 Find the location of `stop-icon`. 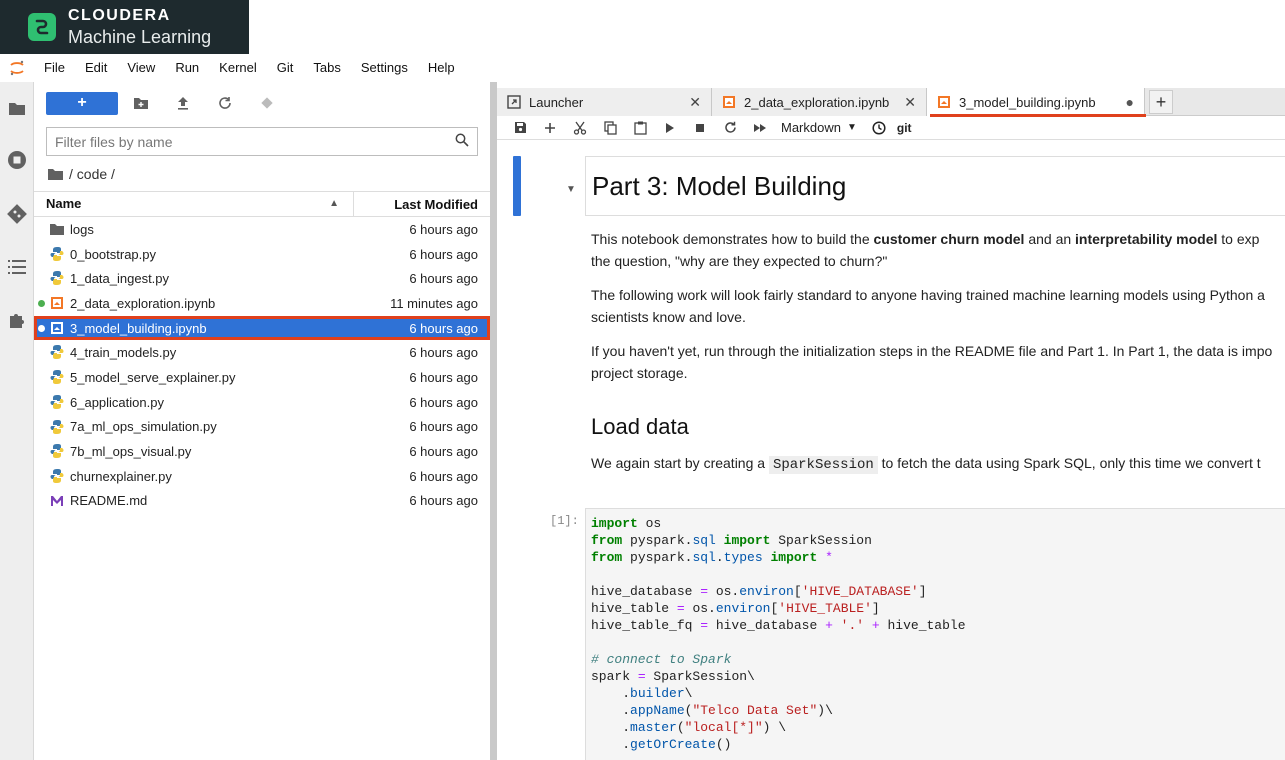

stop-icon is located at coordinates (700, 128).